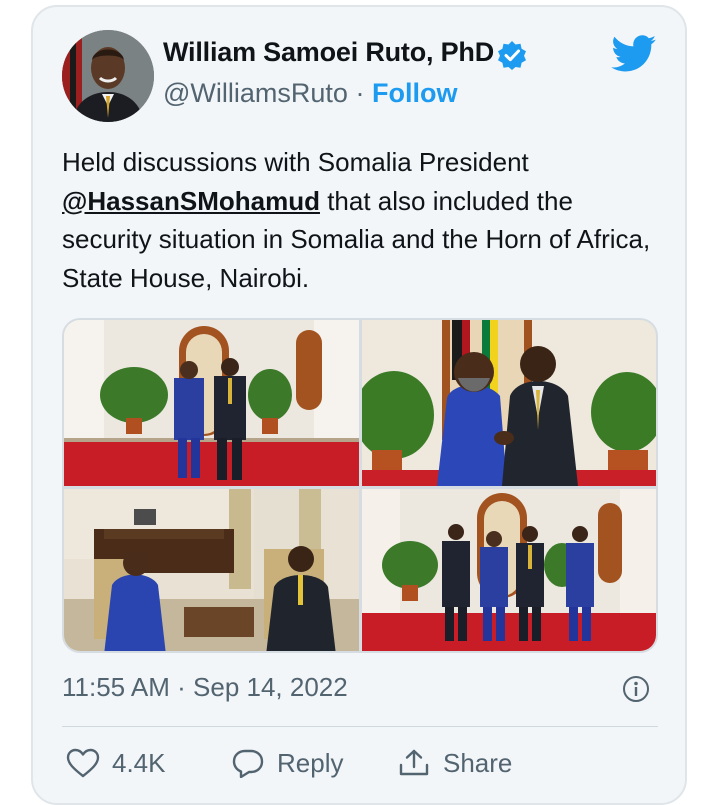  I want to click on info-icon, so click(636, 689).